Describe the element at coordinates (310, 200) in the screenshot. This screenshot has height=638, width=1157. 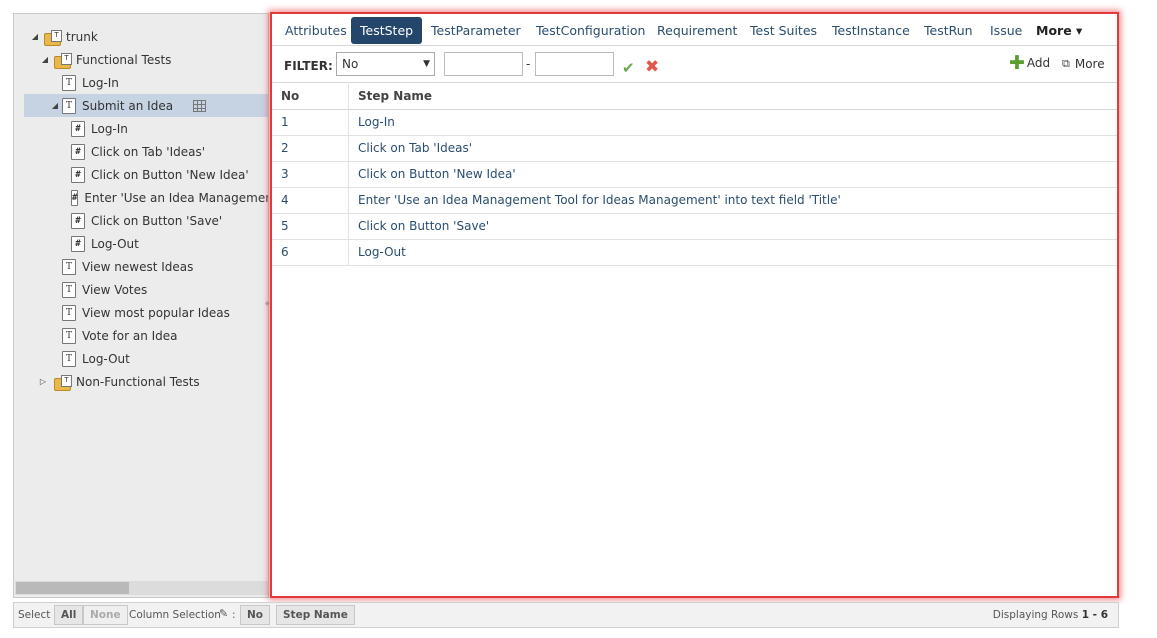
I see `cell-no: 4` at that location.